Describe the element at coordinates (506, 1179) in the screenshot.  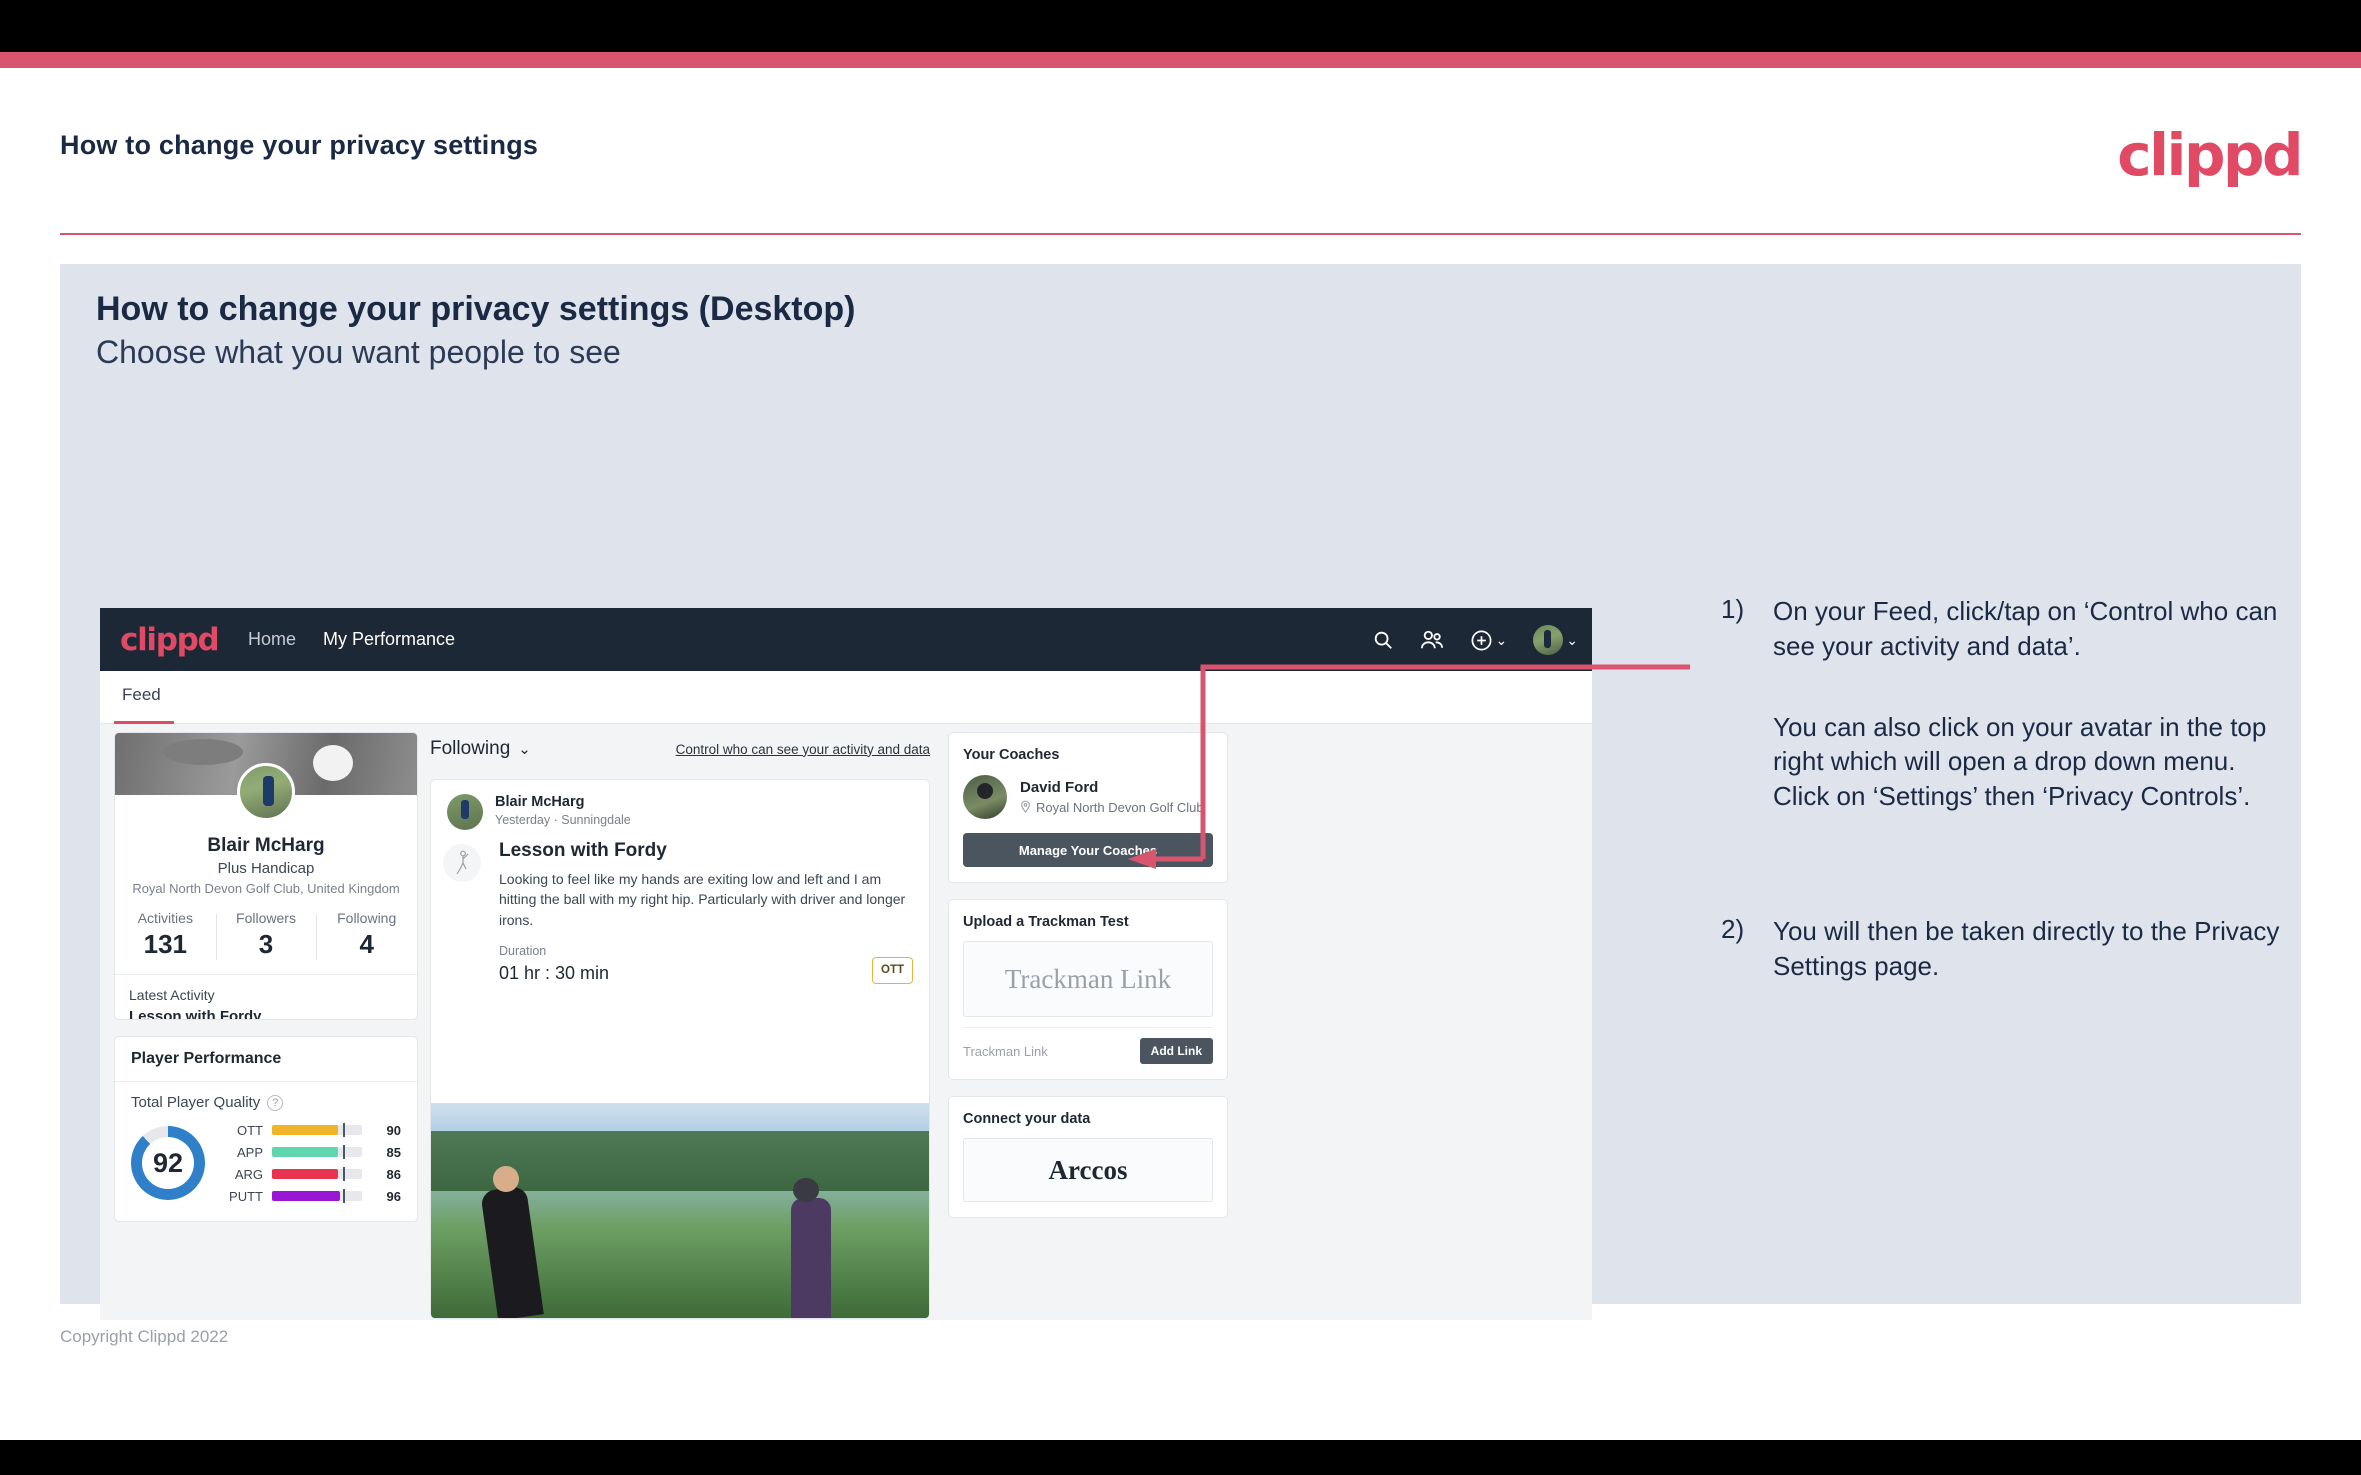
I see `photo-golfer-left-head` at that location.